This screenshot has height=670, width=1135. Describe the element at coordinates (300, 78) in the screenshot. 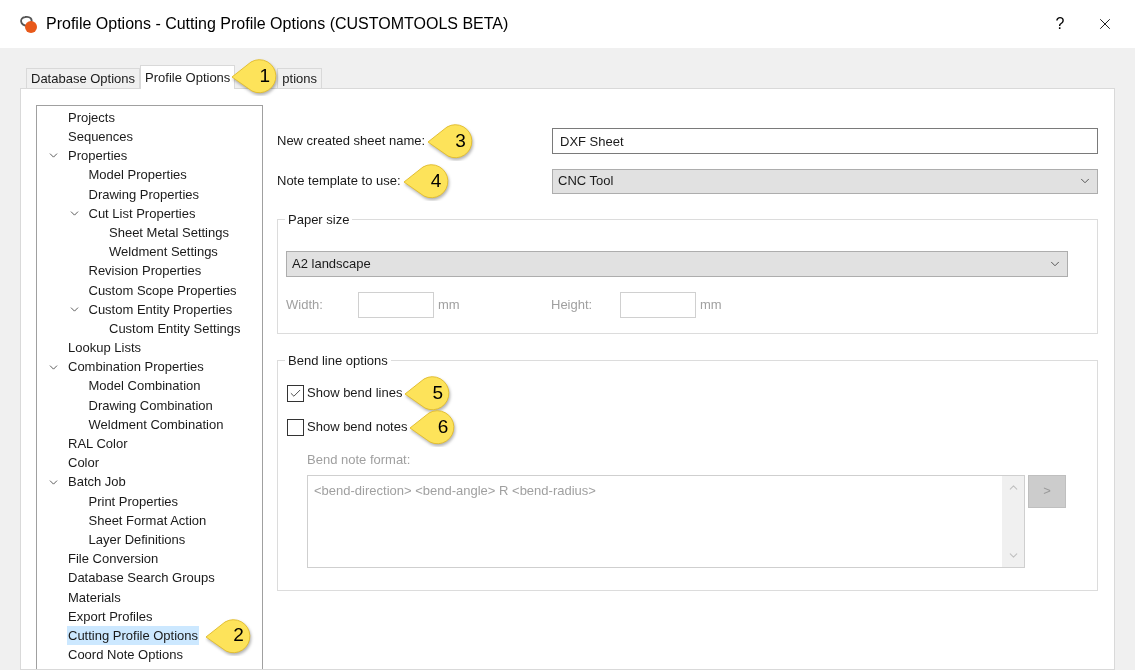

I see `tab: ptions` at that location.